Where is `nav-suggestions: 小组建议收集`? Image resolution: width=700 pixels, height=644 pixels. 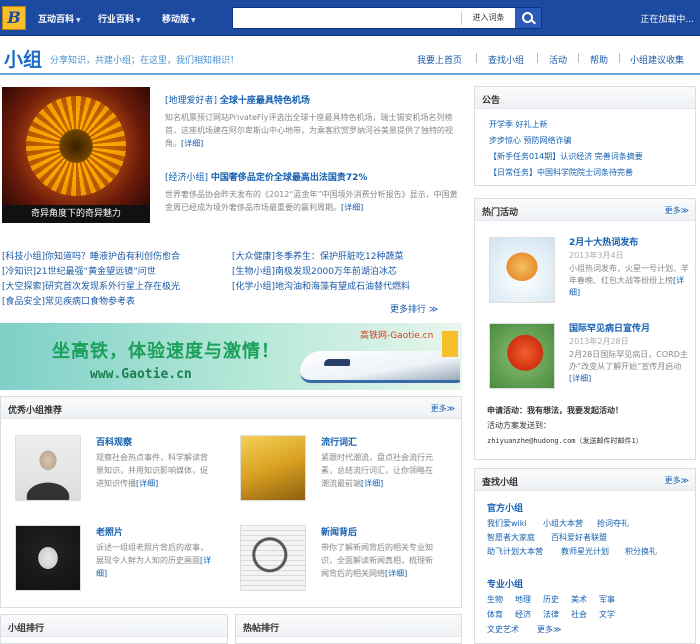 nav-suggestions: 小组建议收集 is located at coordinates (657, 59).